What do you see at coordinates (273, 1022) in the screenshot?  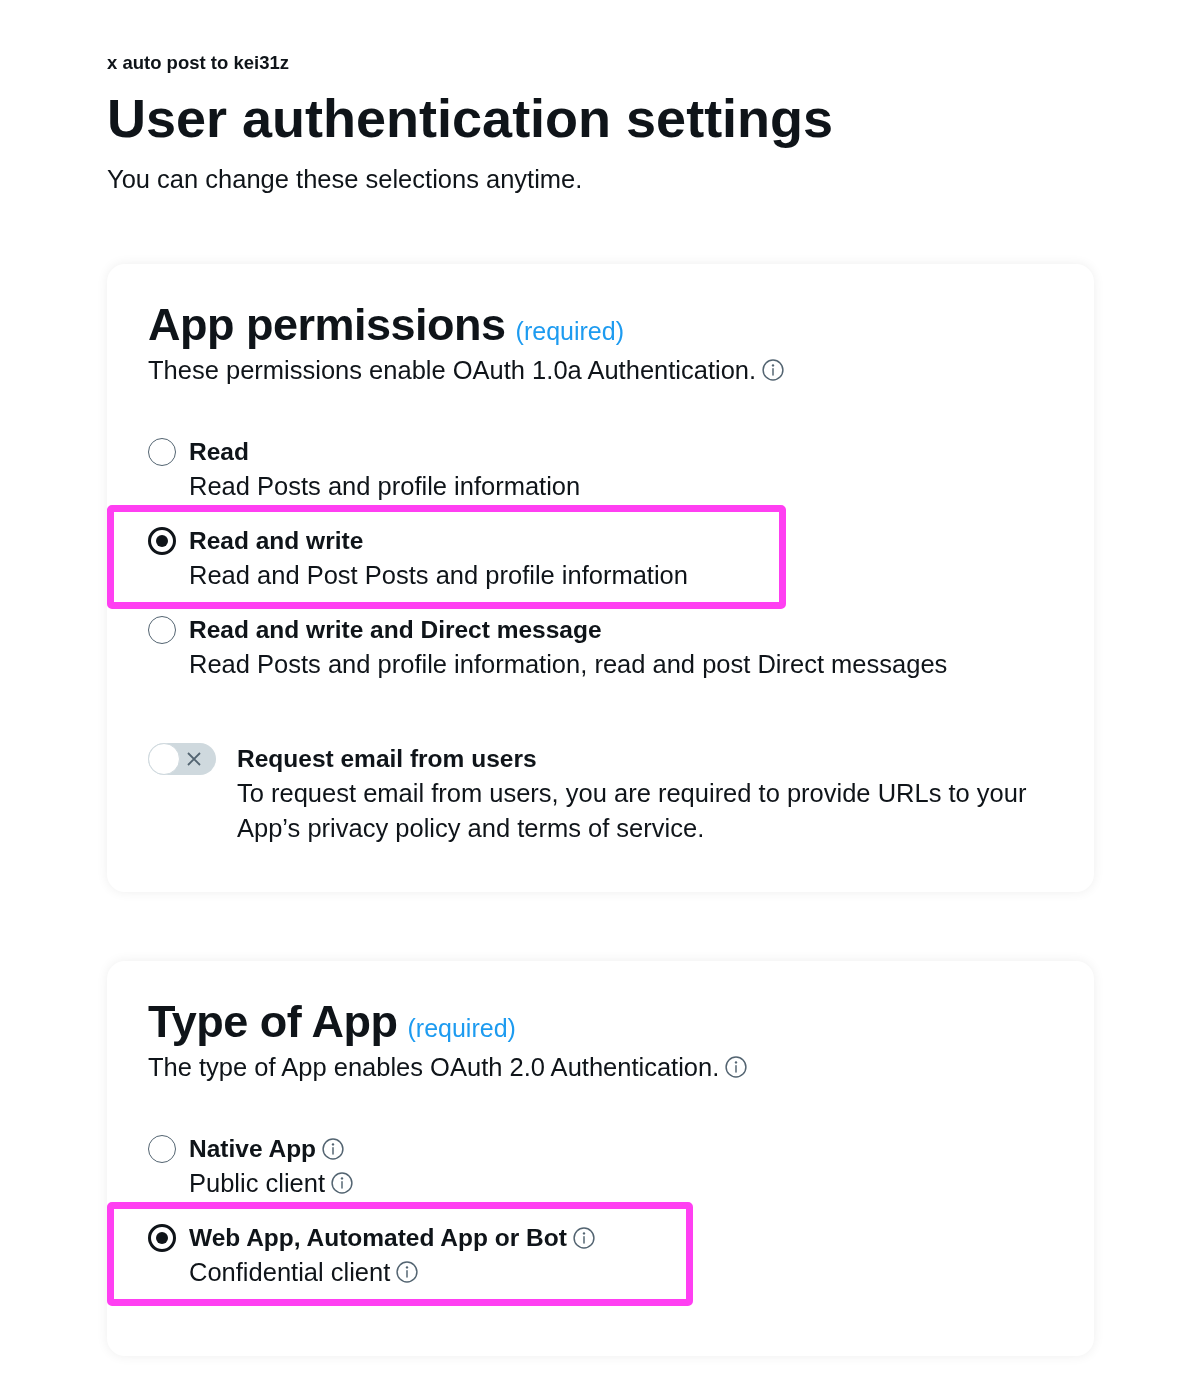 I see `section-title: Type of App` at bounding box center [273, 1022].